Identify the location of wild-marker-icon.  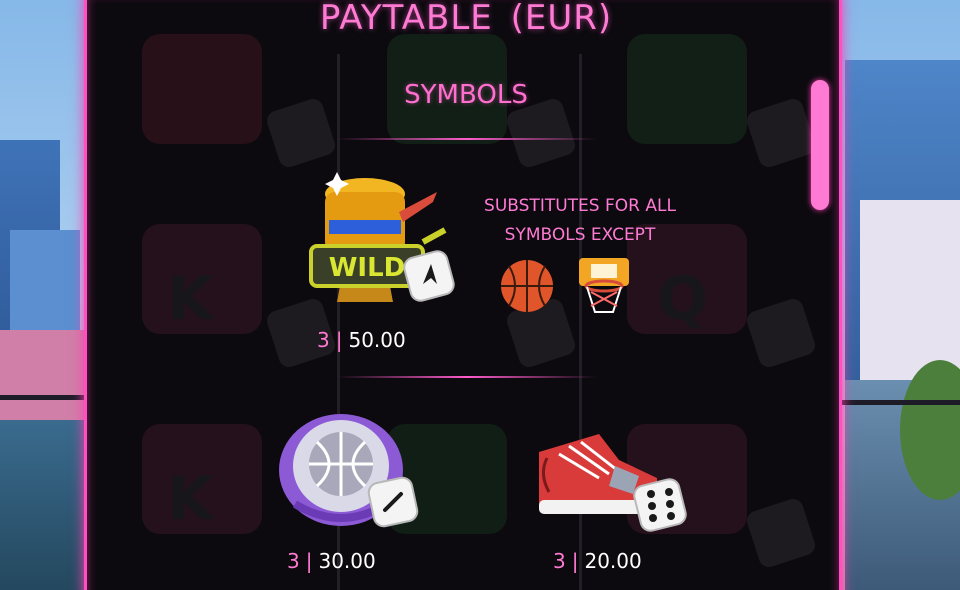
(429, 276).